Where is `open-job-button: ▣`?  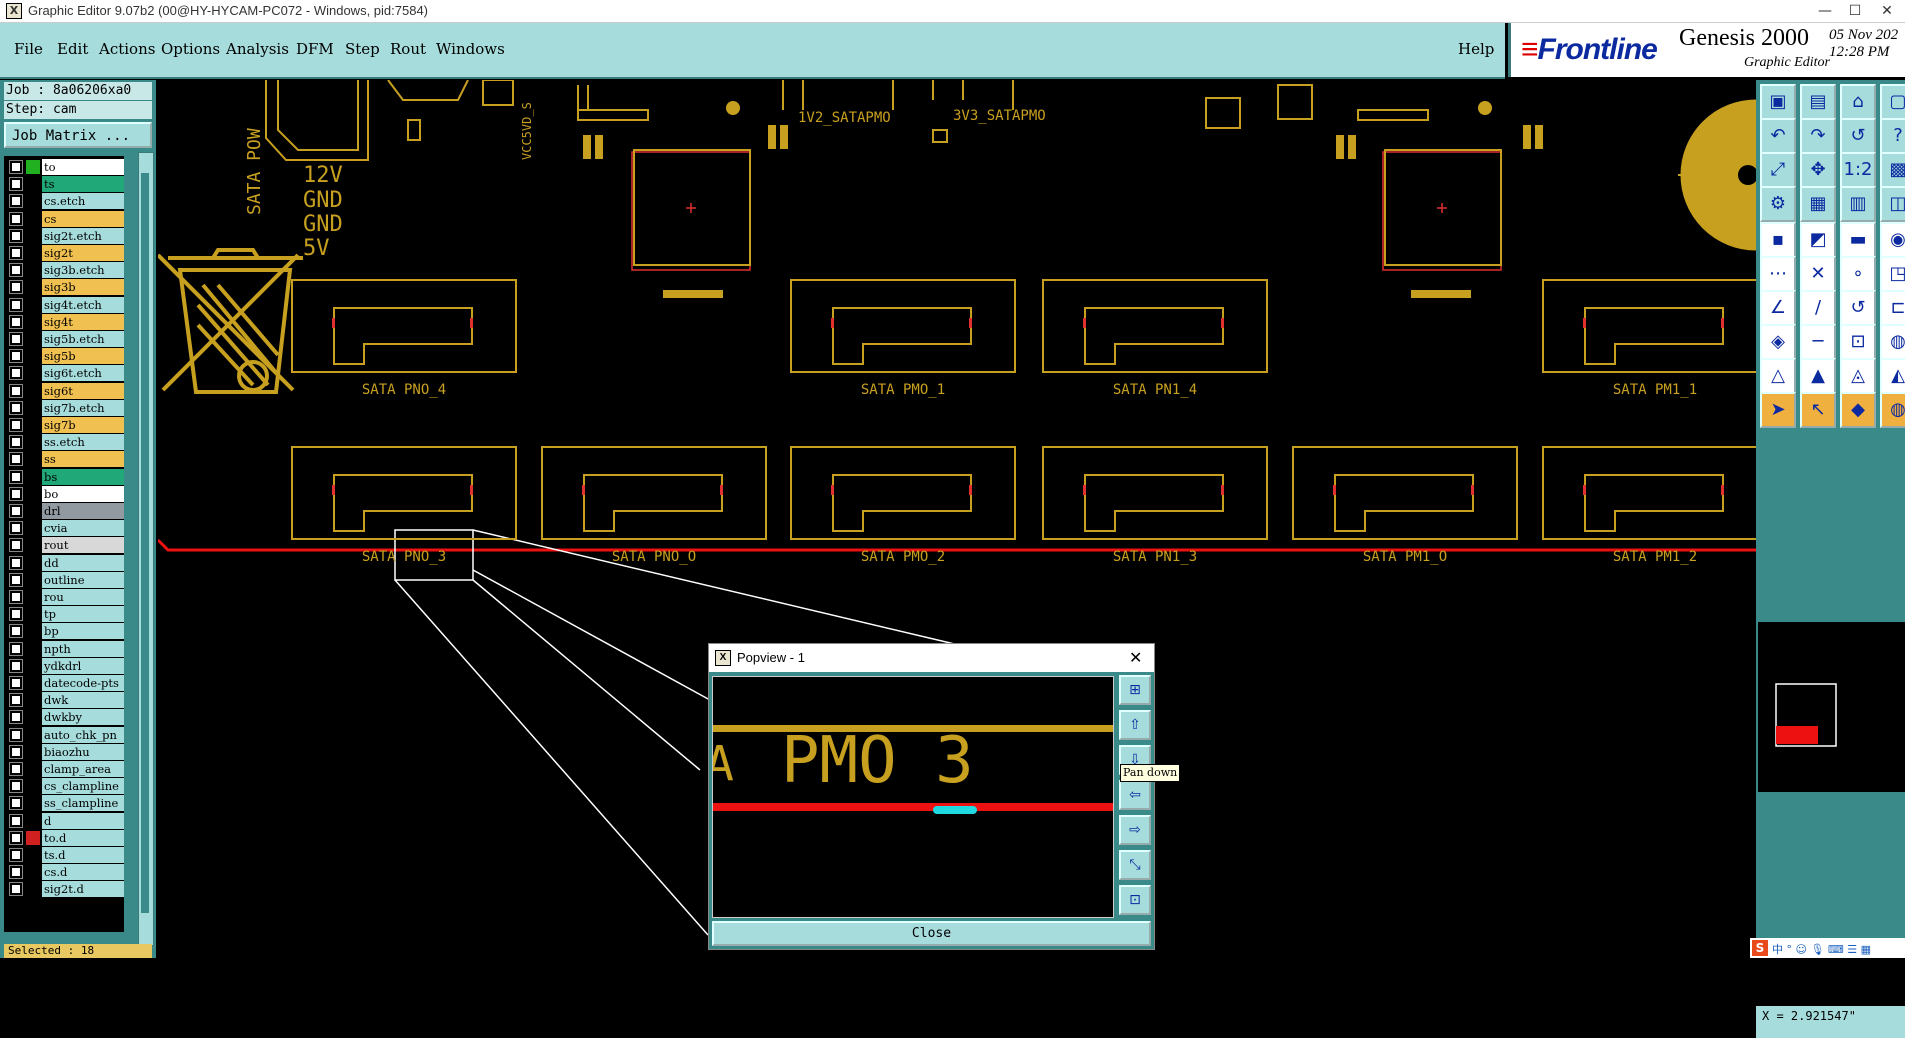 open-job-button: ▣ is located at coordinates (1778, 102).